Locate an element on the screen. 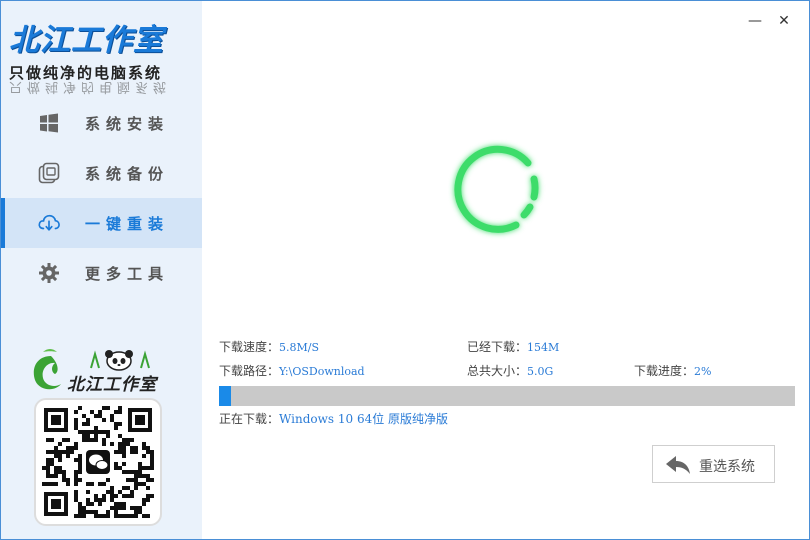 This screenshot has width=810, height=540. total-size-value: 5.0G is located at coordinates (540, 371).